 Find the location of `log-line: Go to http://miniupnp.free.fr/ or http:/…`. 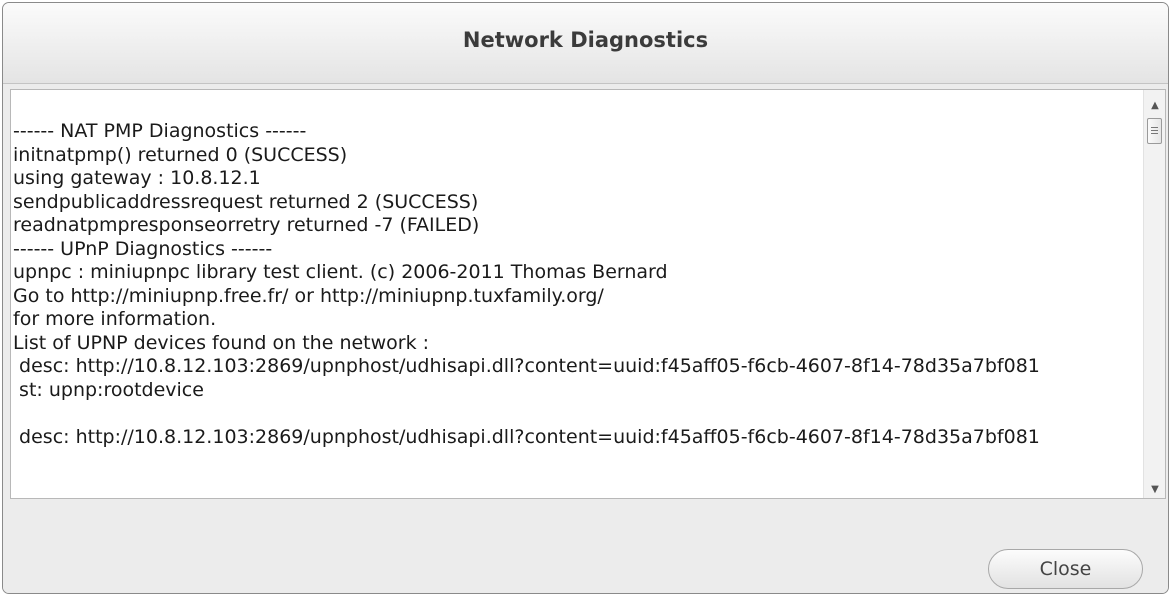

log-line: Go to http://miniupnp.free.fr/ or http:/… is located at coordinates (308, 295).